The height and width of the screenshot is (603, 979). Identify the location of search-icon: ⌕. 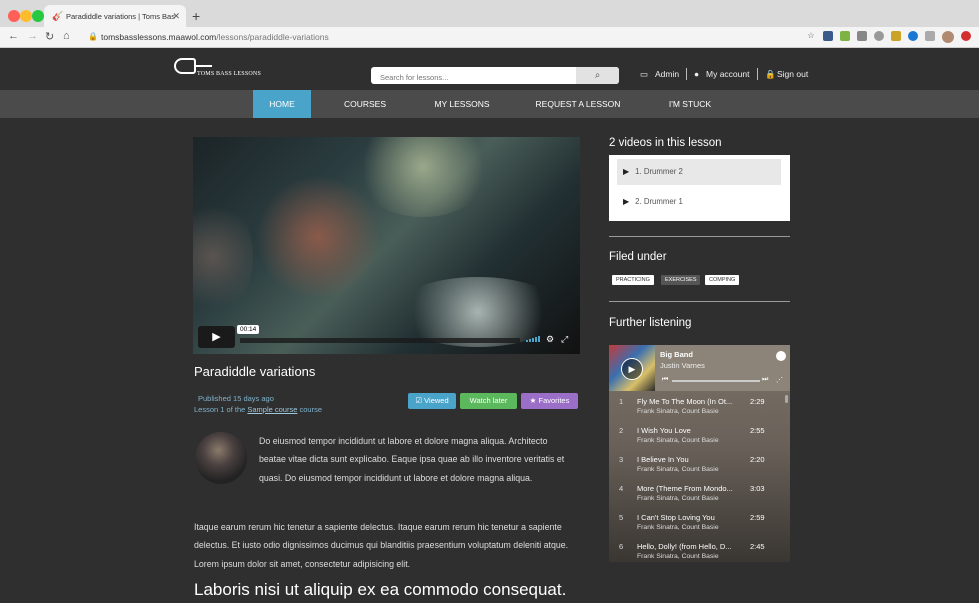
(597, 75).